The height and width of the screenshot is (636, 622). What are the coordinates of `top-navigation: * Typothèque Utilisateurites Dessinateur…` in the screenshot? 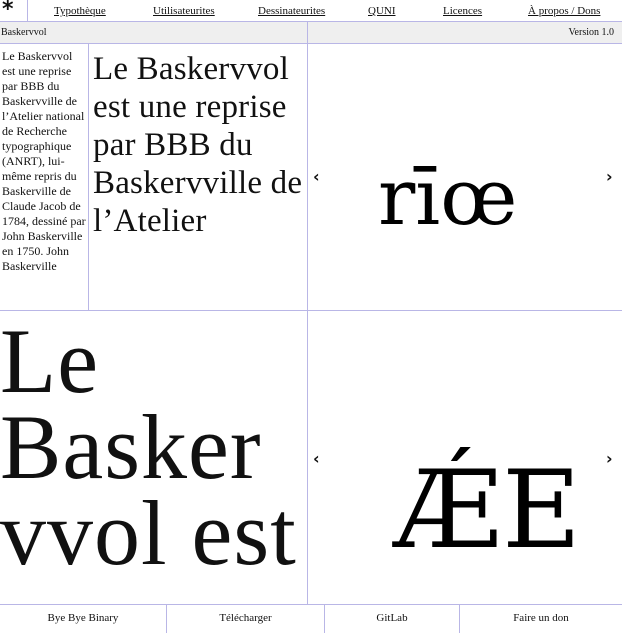 It's located at (311, 11).